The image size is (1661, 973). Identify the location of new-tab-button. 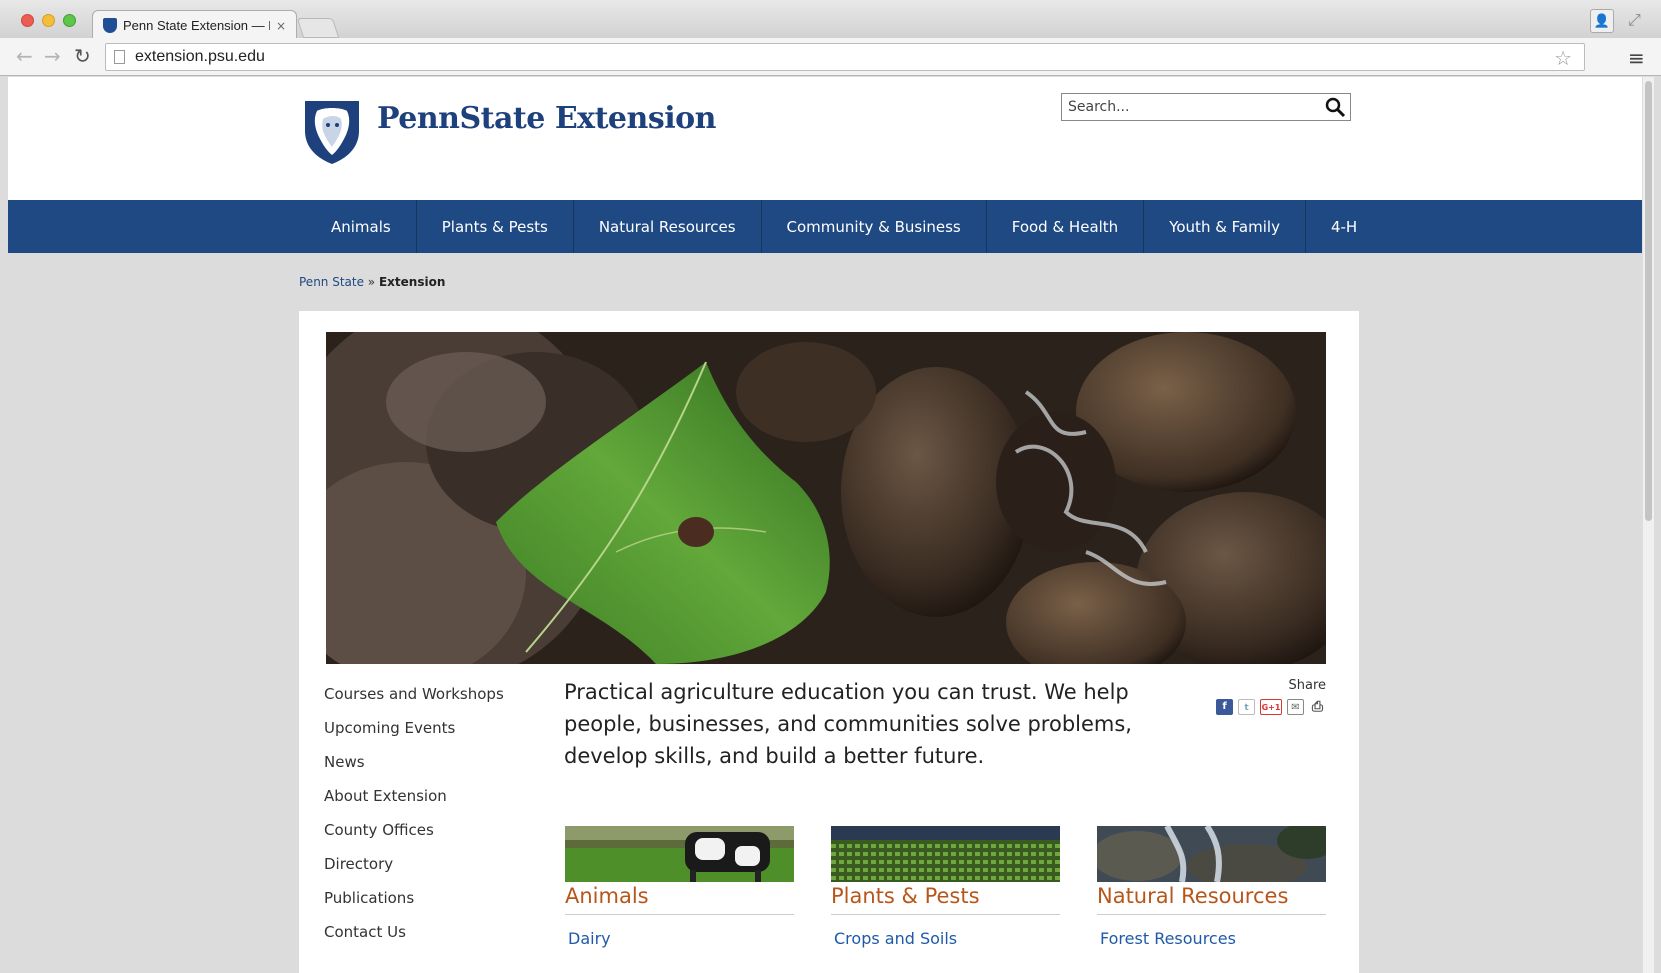
(318, 28).